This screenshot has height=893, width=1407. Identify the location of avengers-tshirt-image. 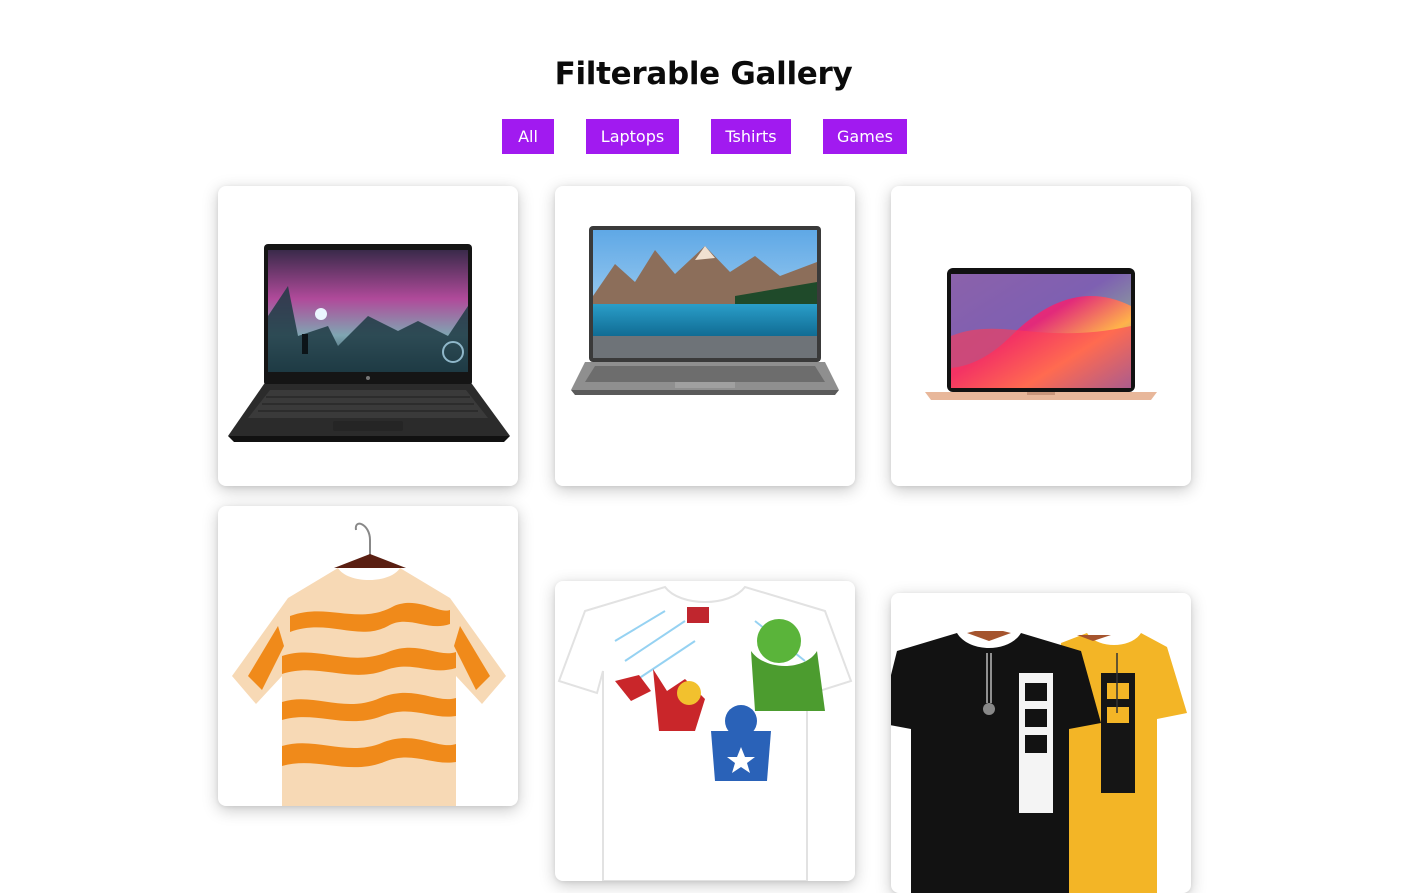
(705, 733).